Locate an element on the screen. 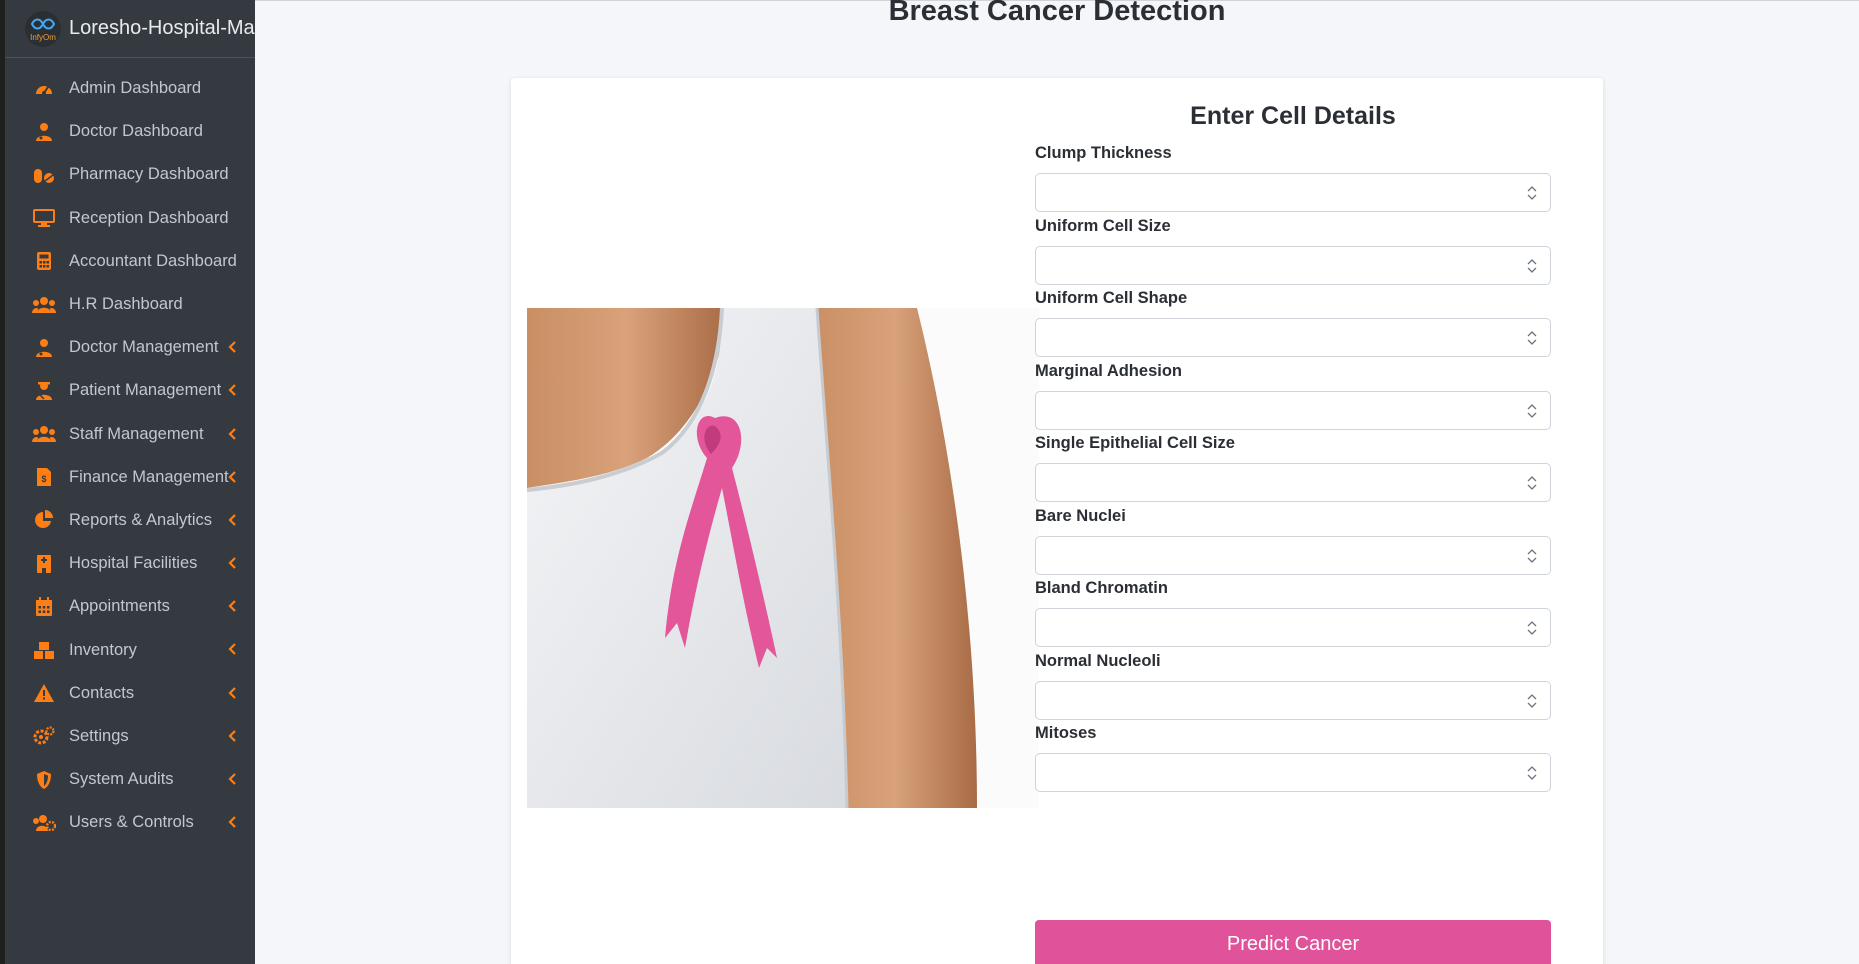  sidebar-item-reception-dashboard: Reception Dashboard is located at coordinates (130, 218).